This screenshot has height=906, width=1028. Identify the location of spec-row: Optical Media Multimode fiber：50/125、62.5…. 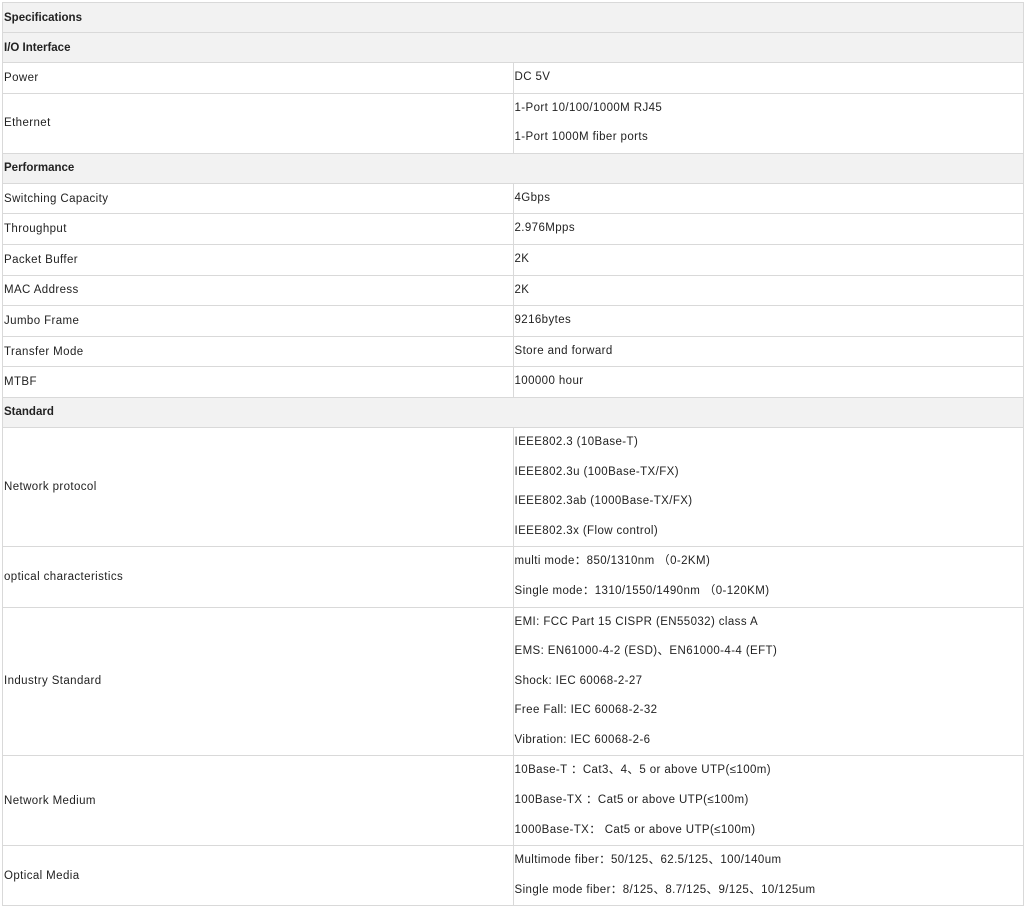
(513, 875).